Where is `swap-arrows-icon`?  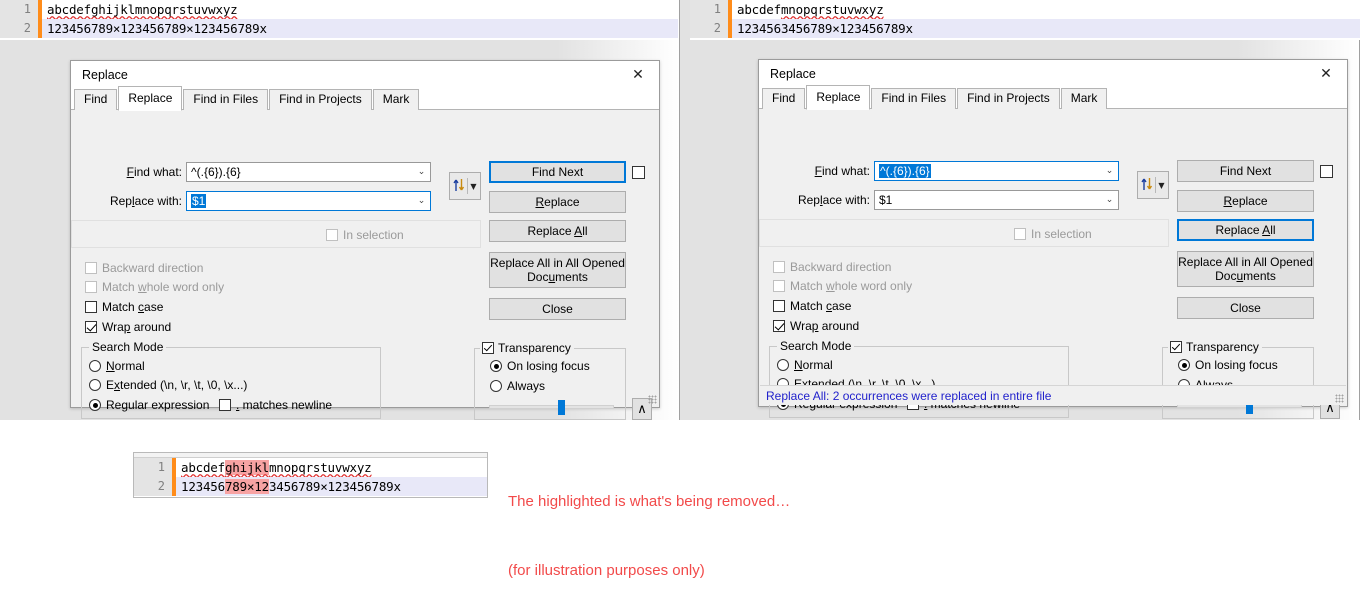
swap-arrows-icon is located at coordinates (459, 186).